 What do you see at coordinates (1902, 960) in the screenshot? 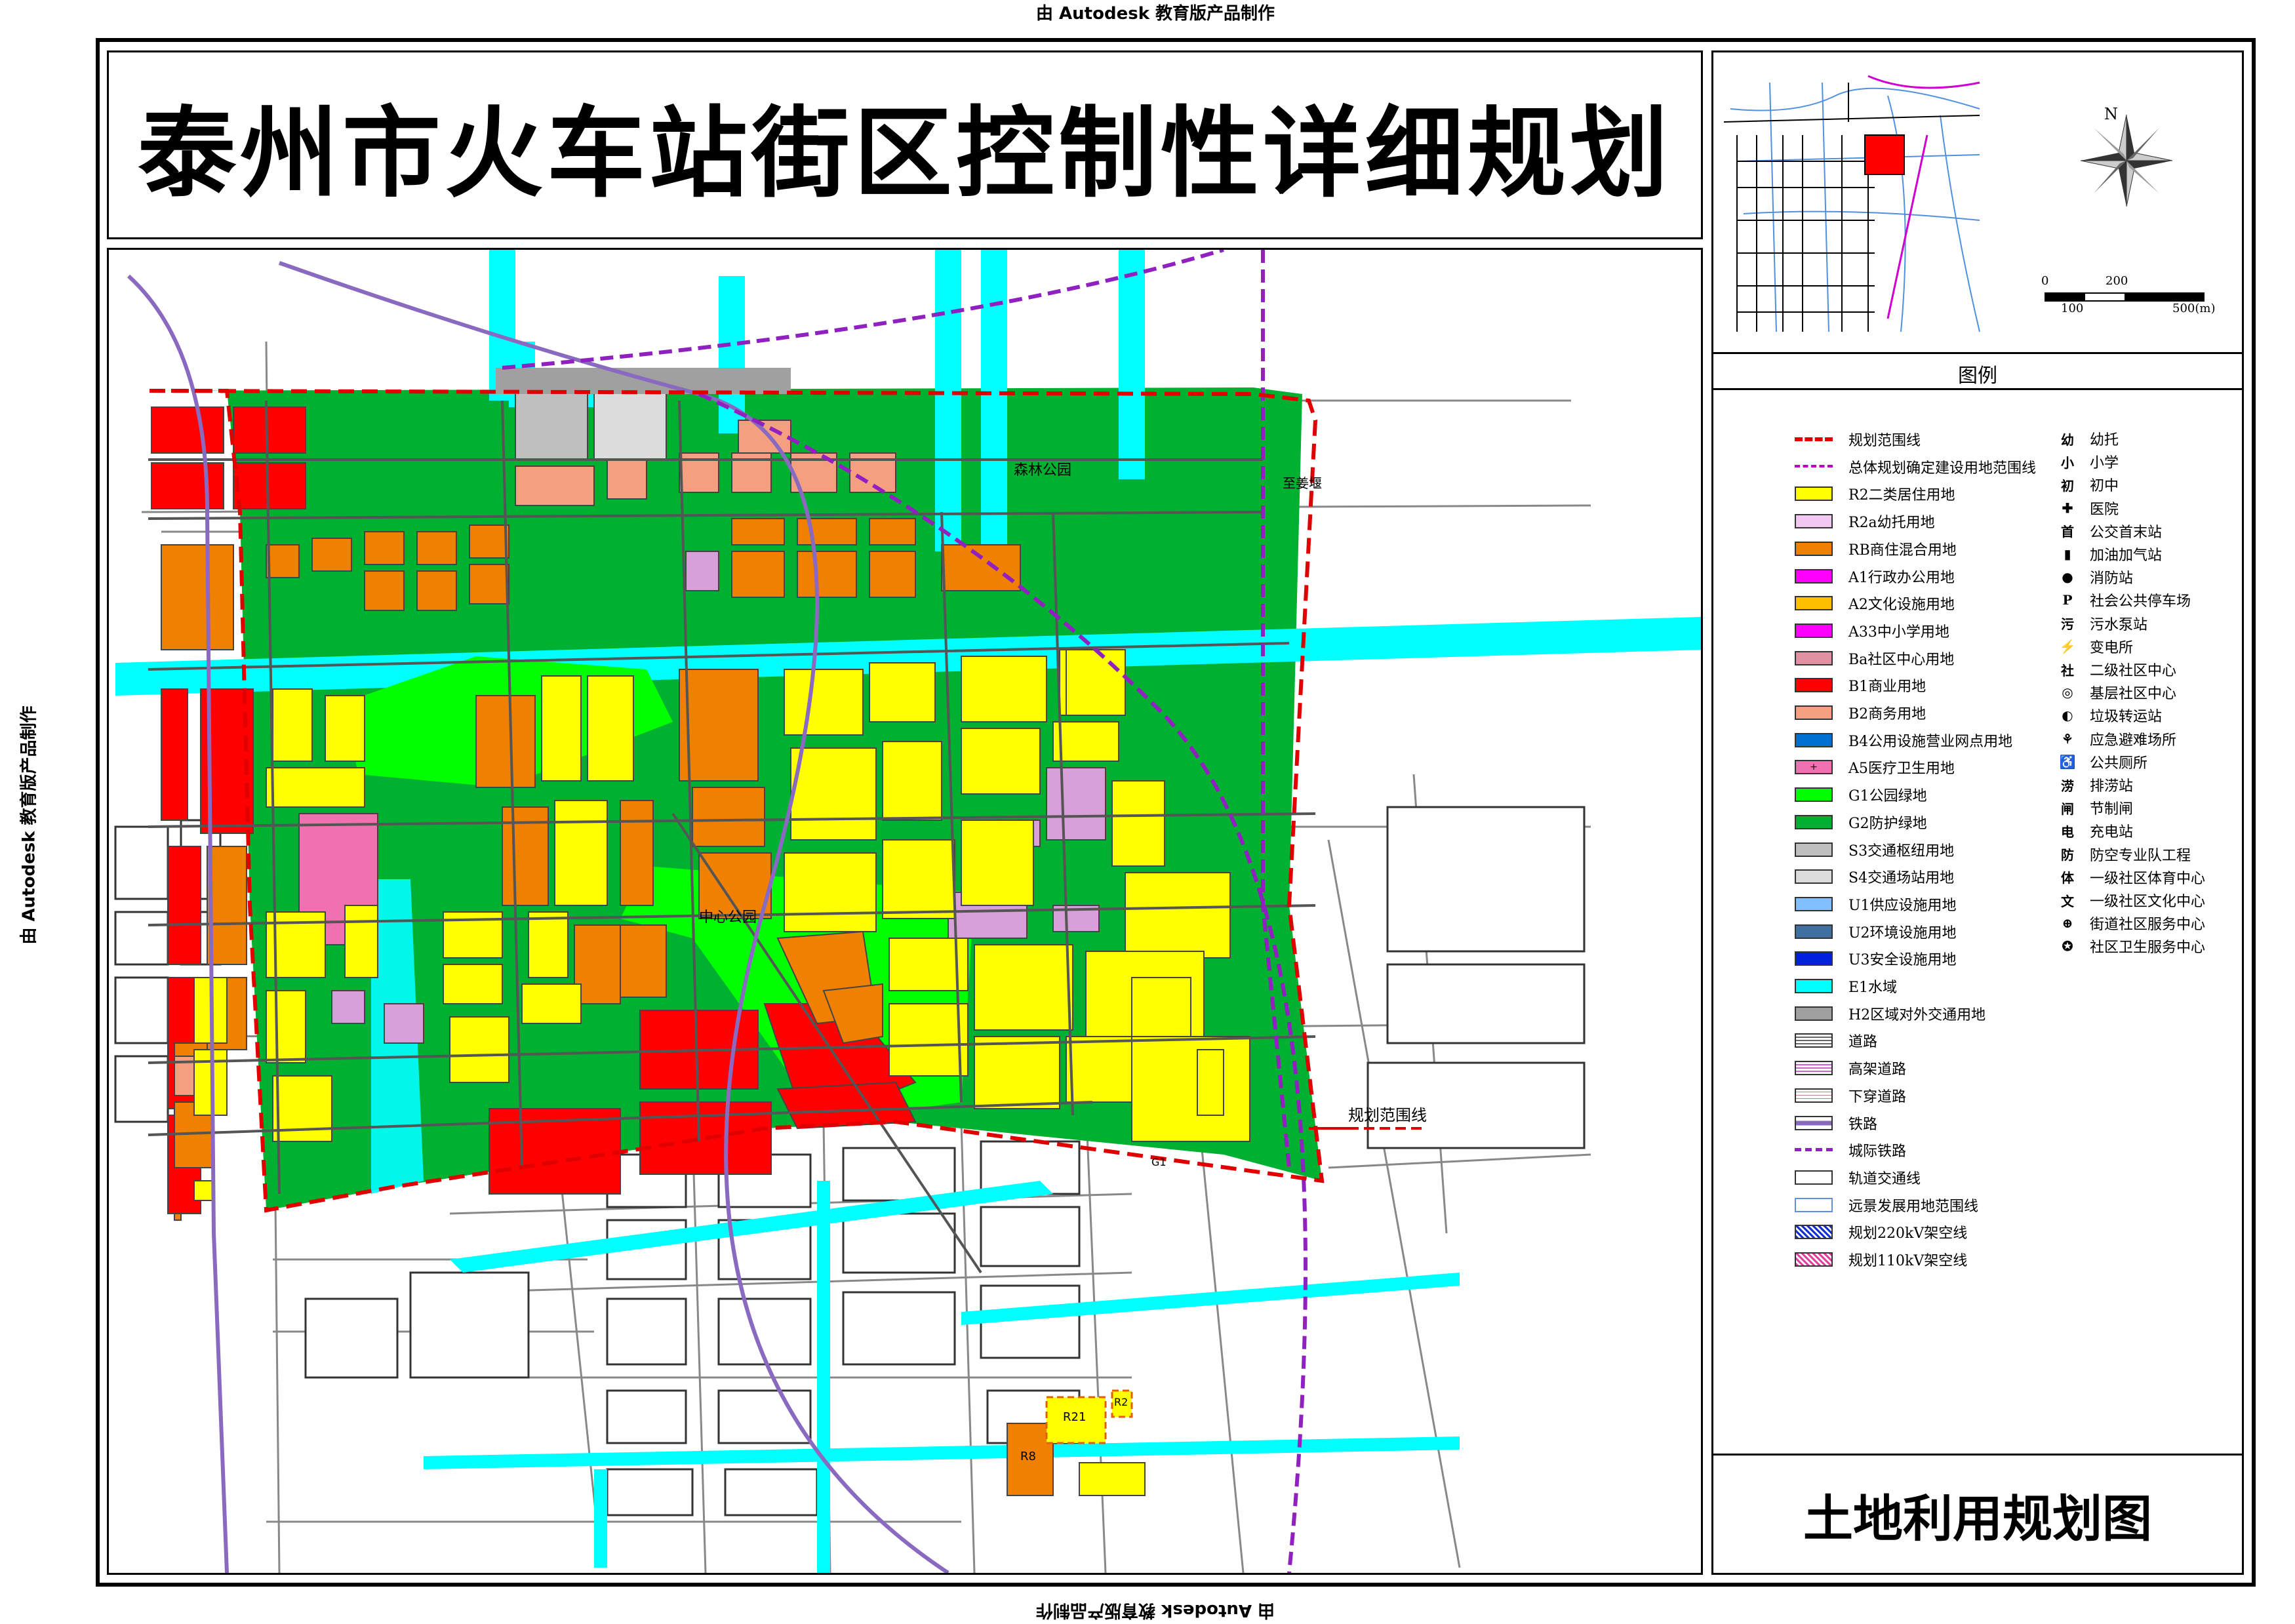
I see `legend-label: U3安全设施用地` at bounding box center [1902, 960].